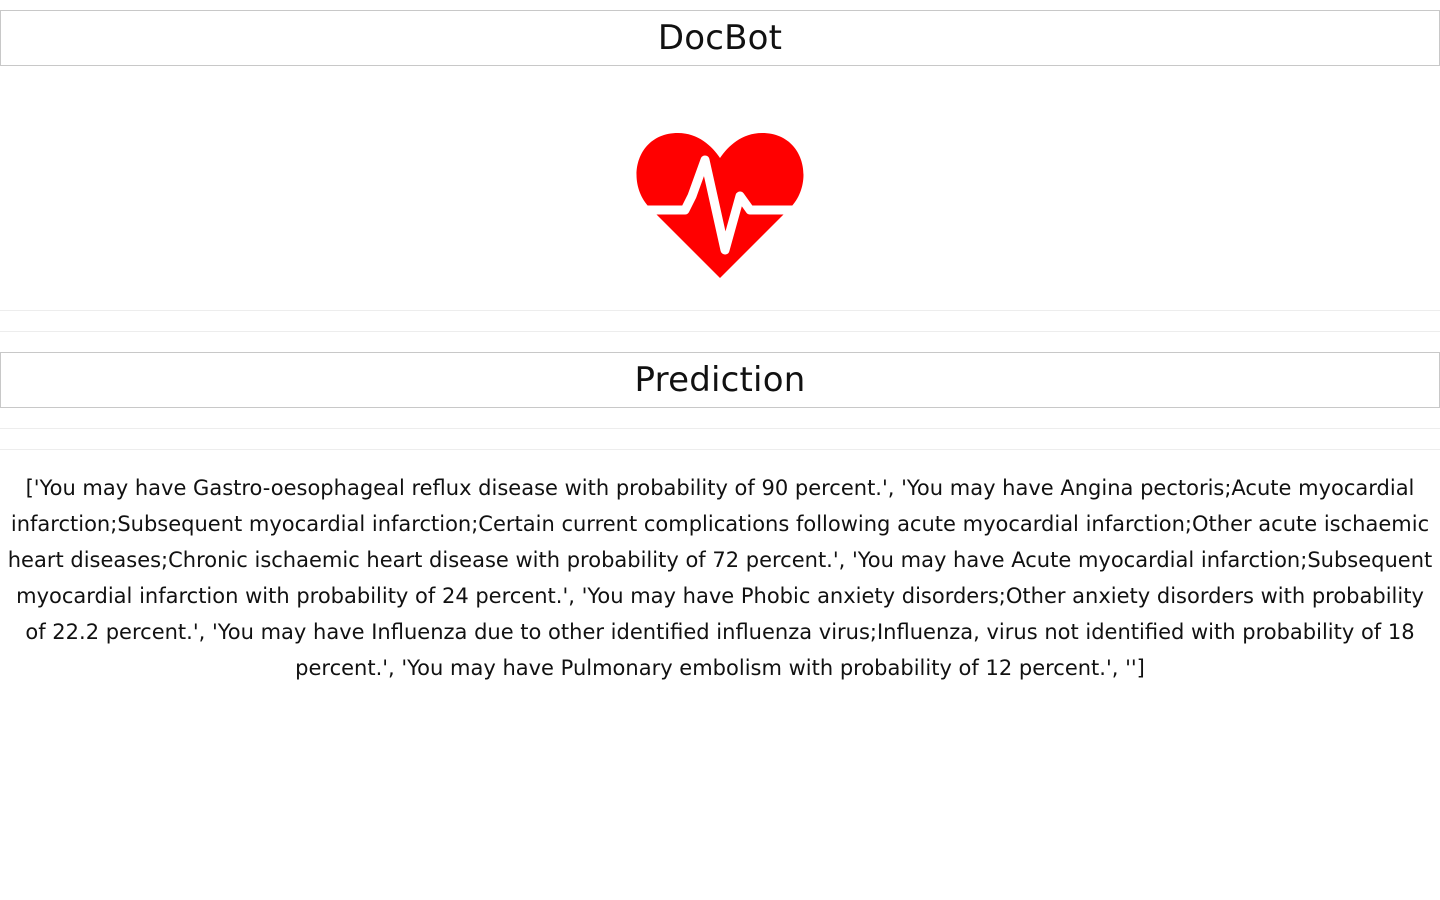 Image resolution: width=1440 pixels, height=900 pixels. I want to click on page-title: DocBot, so click(720, 38).